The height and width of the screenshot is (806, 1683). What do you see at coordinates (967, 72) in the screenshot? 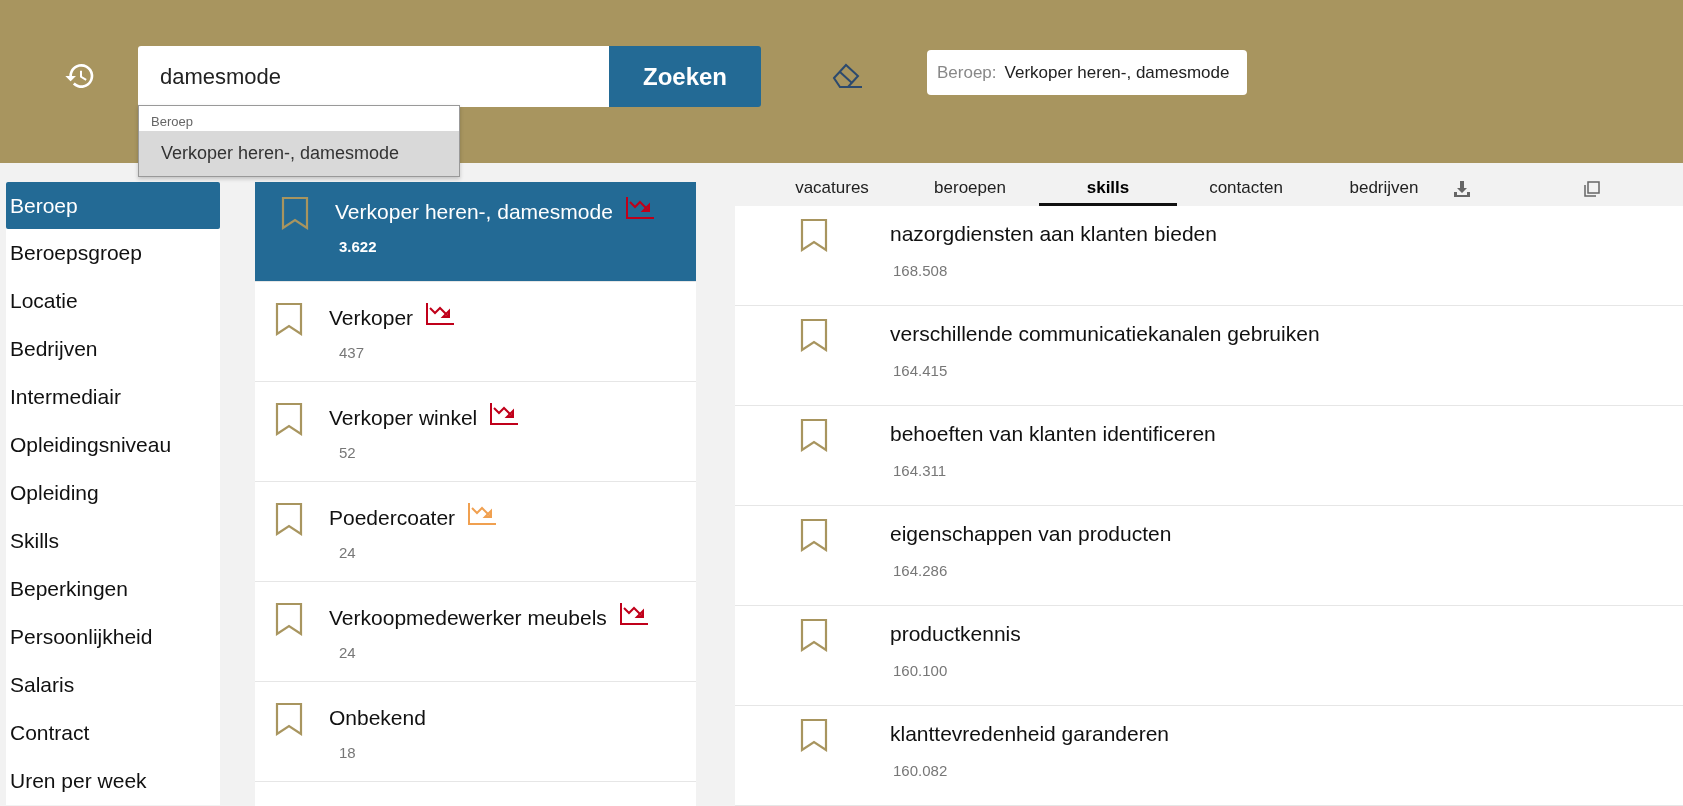
I see `filter-label: Beroep:` at bounding box center [967, 72].